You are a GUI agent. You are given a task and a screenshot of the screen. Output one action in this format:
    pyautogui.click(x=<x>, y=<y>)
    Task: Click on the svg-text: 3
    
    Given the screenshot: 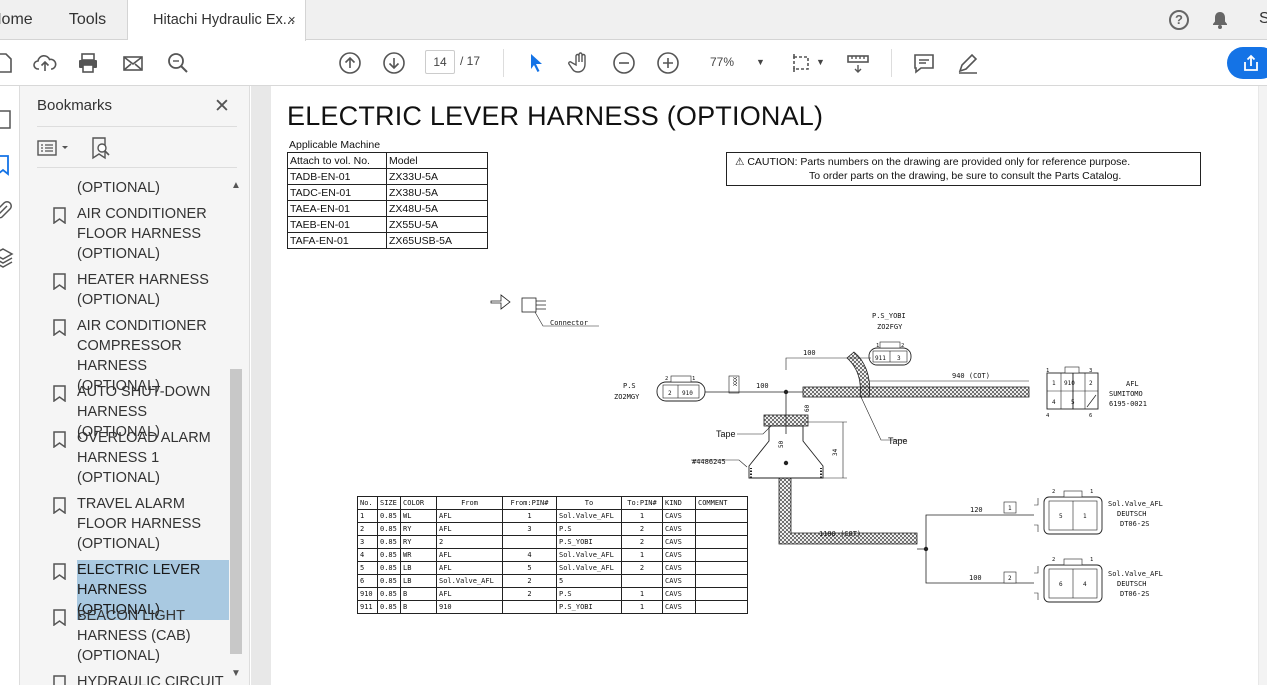 What is the action you would take?
    pyautogui.click(x=899, y=358)
    